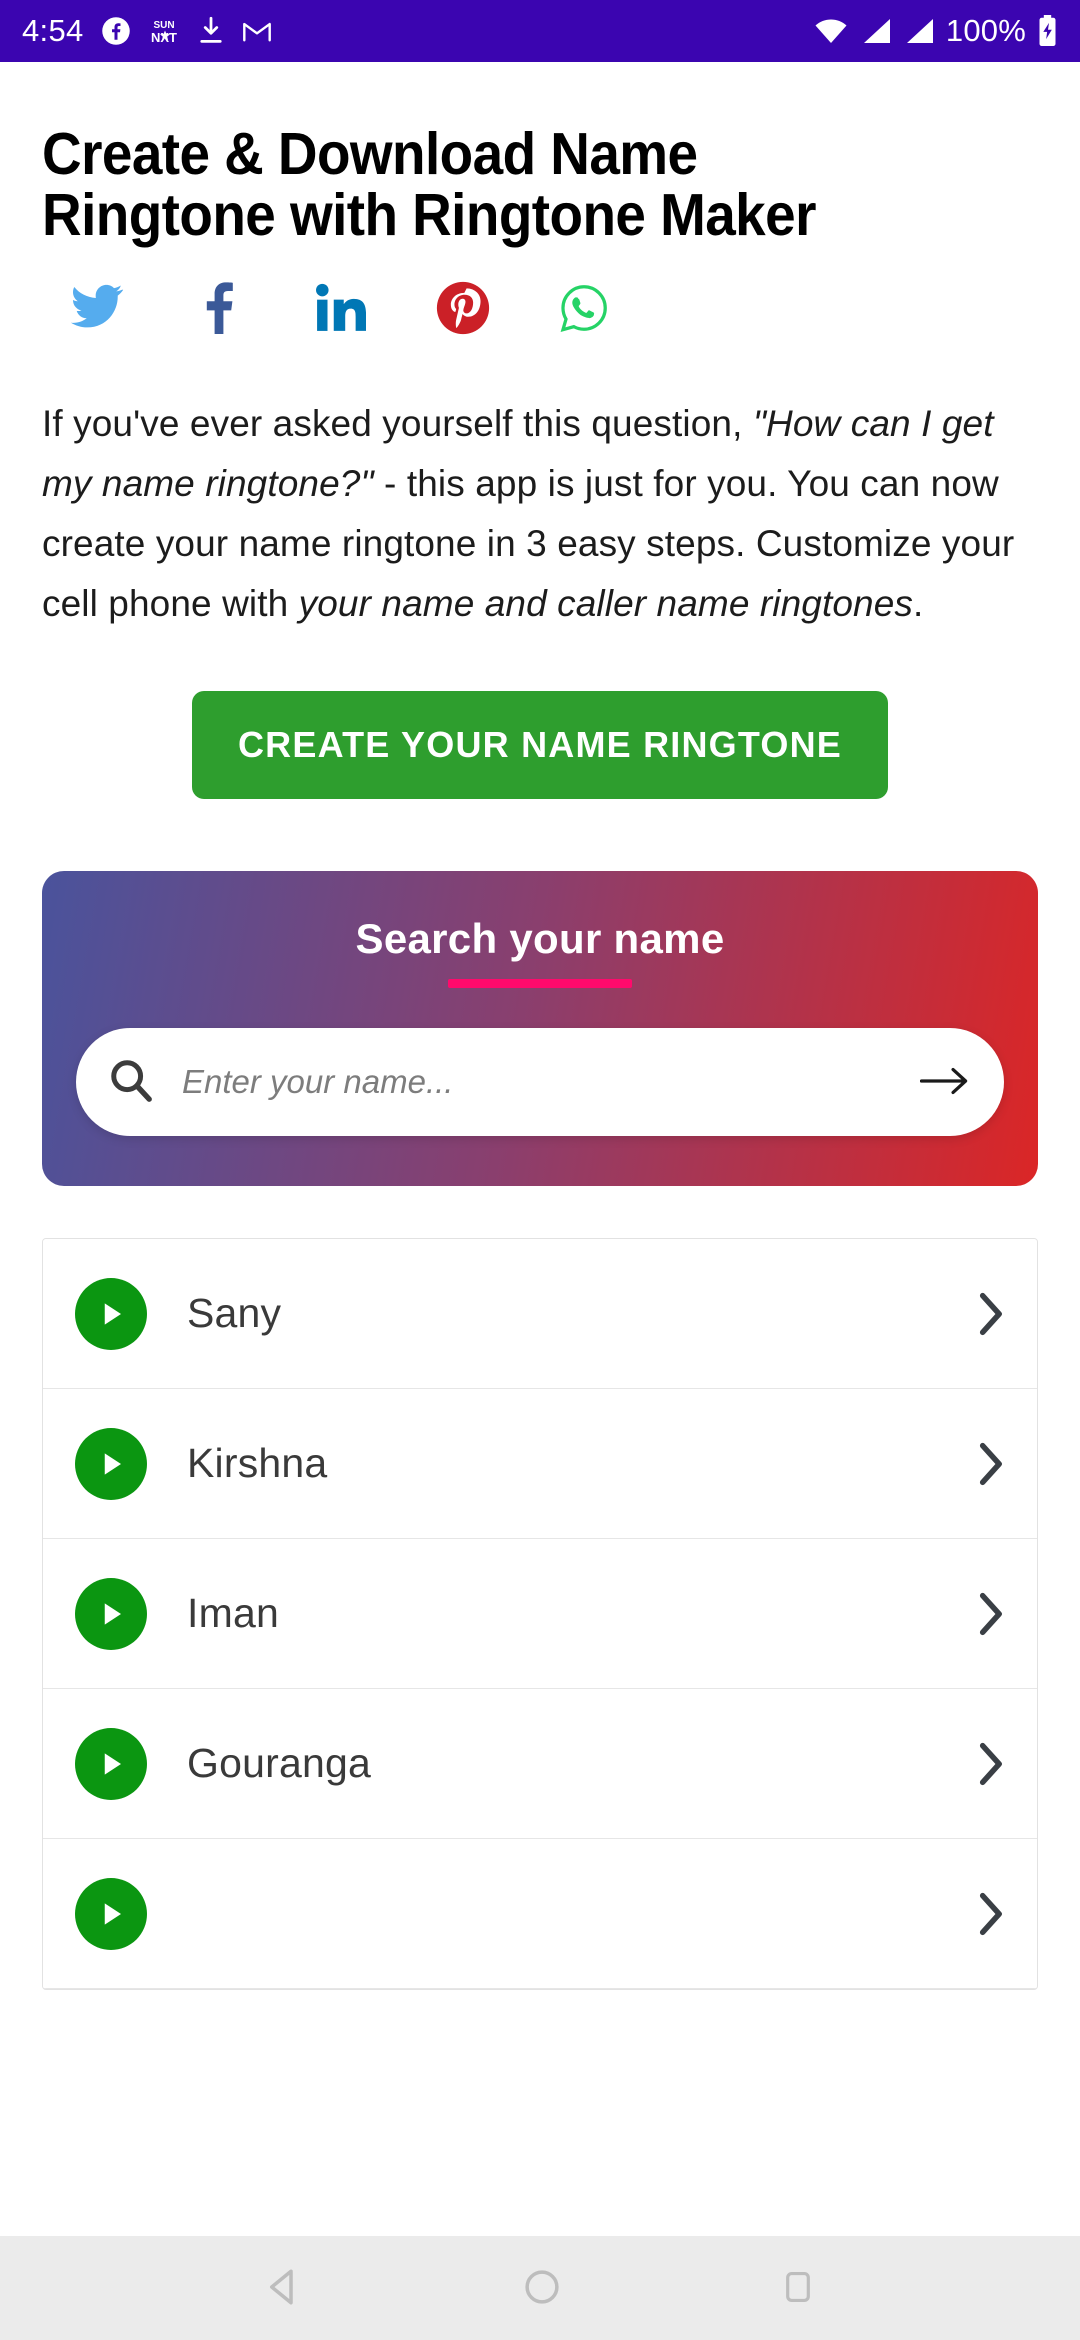  I want to click on search-icon, so click(131, 1082).